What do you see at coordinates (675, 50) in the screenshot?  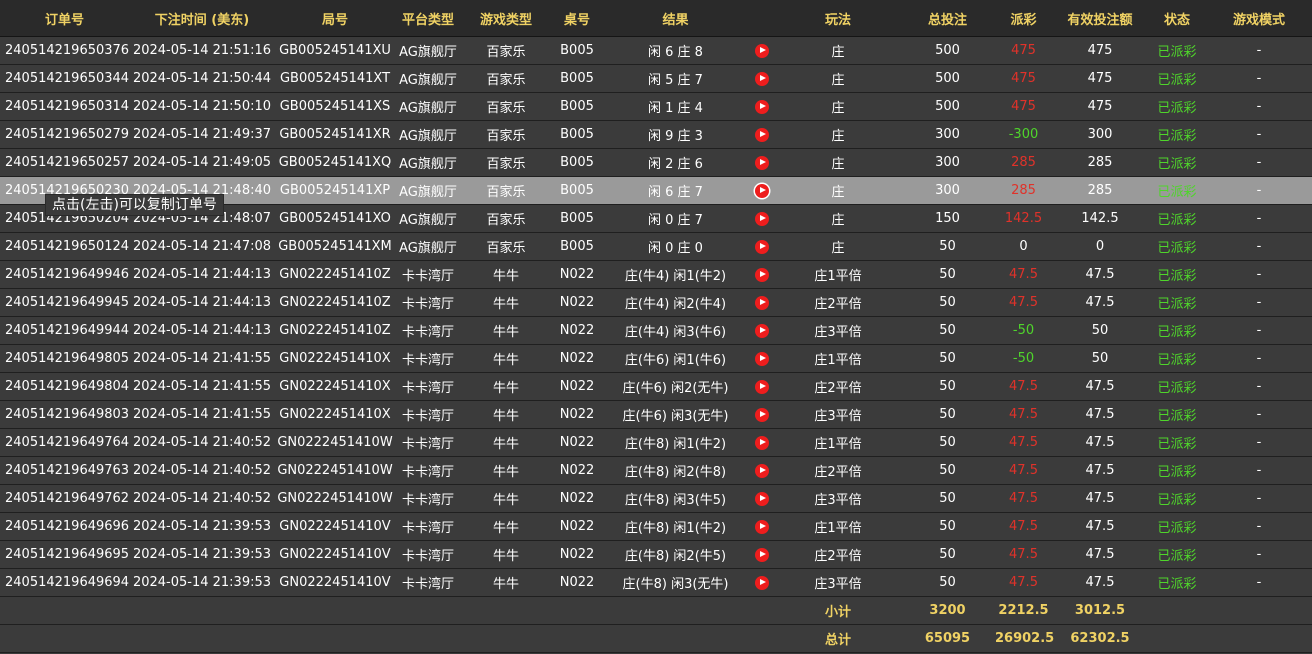 I see `result-cell: 闲 6 庄 8` at bounding box center [675, 50].